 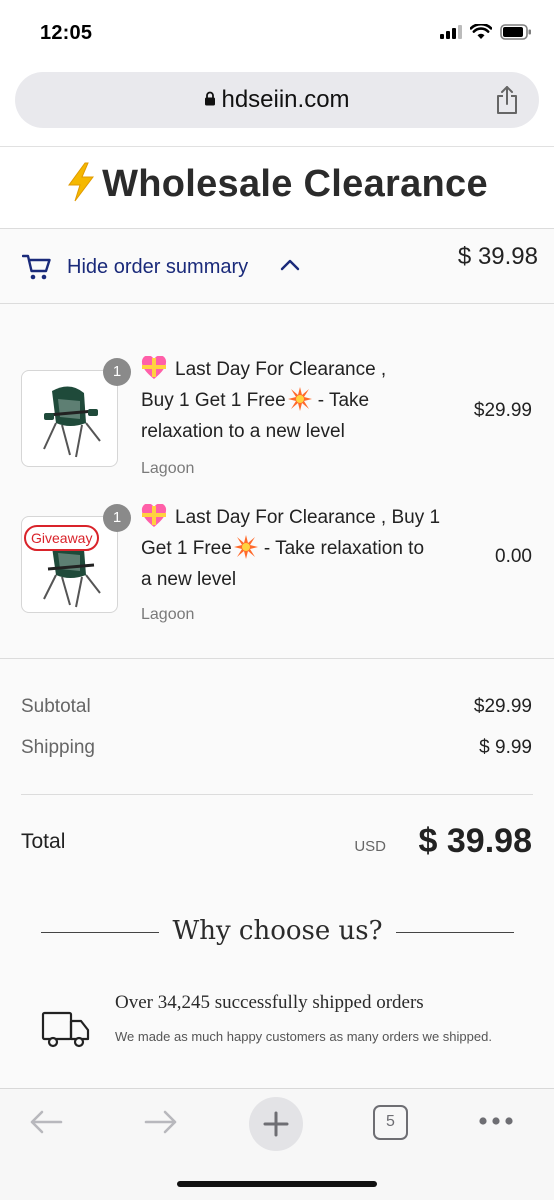 I want to click on chevron-up-icon, so click(x=290, y=265).